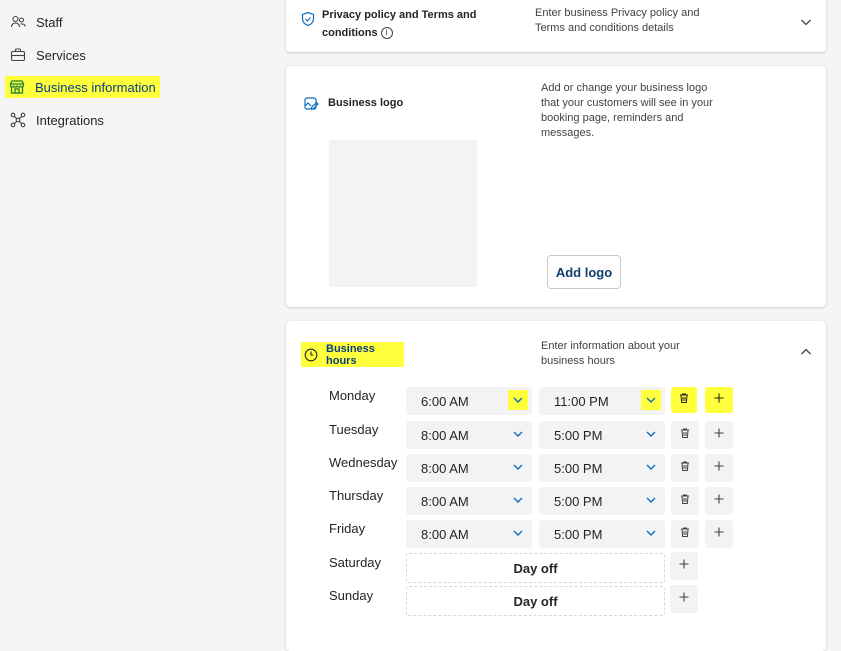 This screenshot has height=651, width=841. Describe the element at coordinates (49, 22) in the screenshot. I see `sidebar-item-label: Staff` at that location.